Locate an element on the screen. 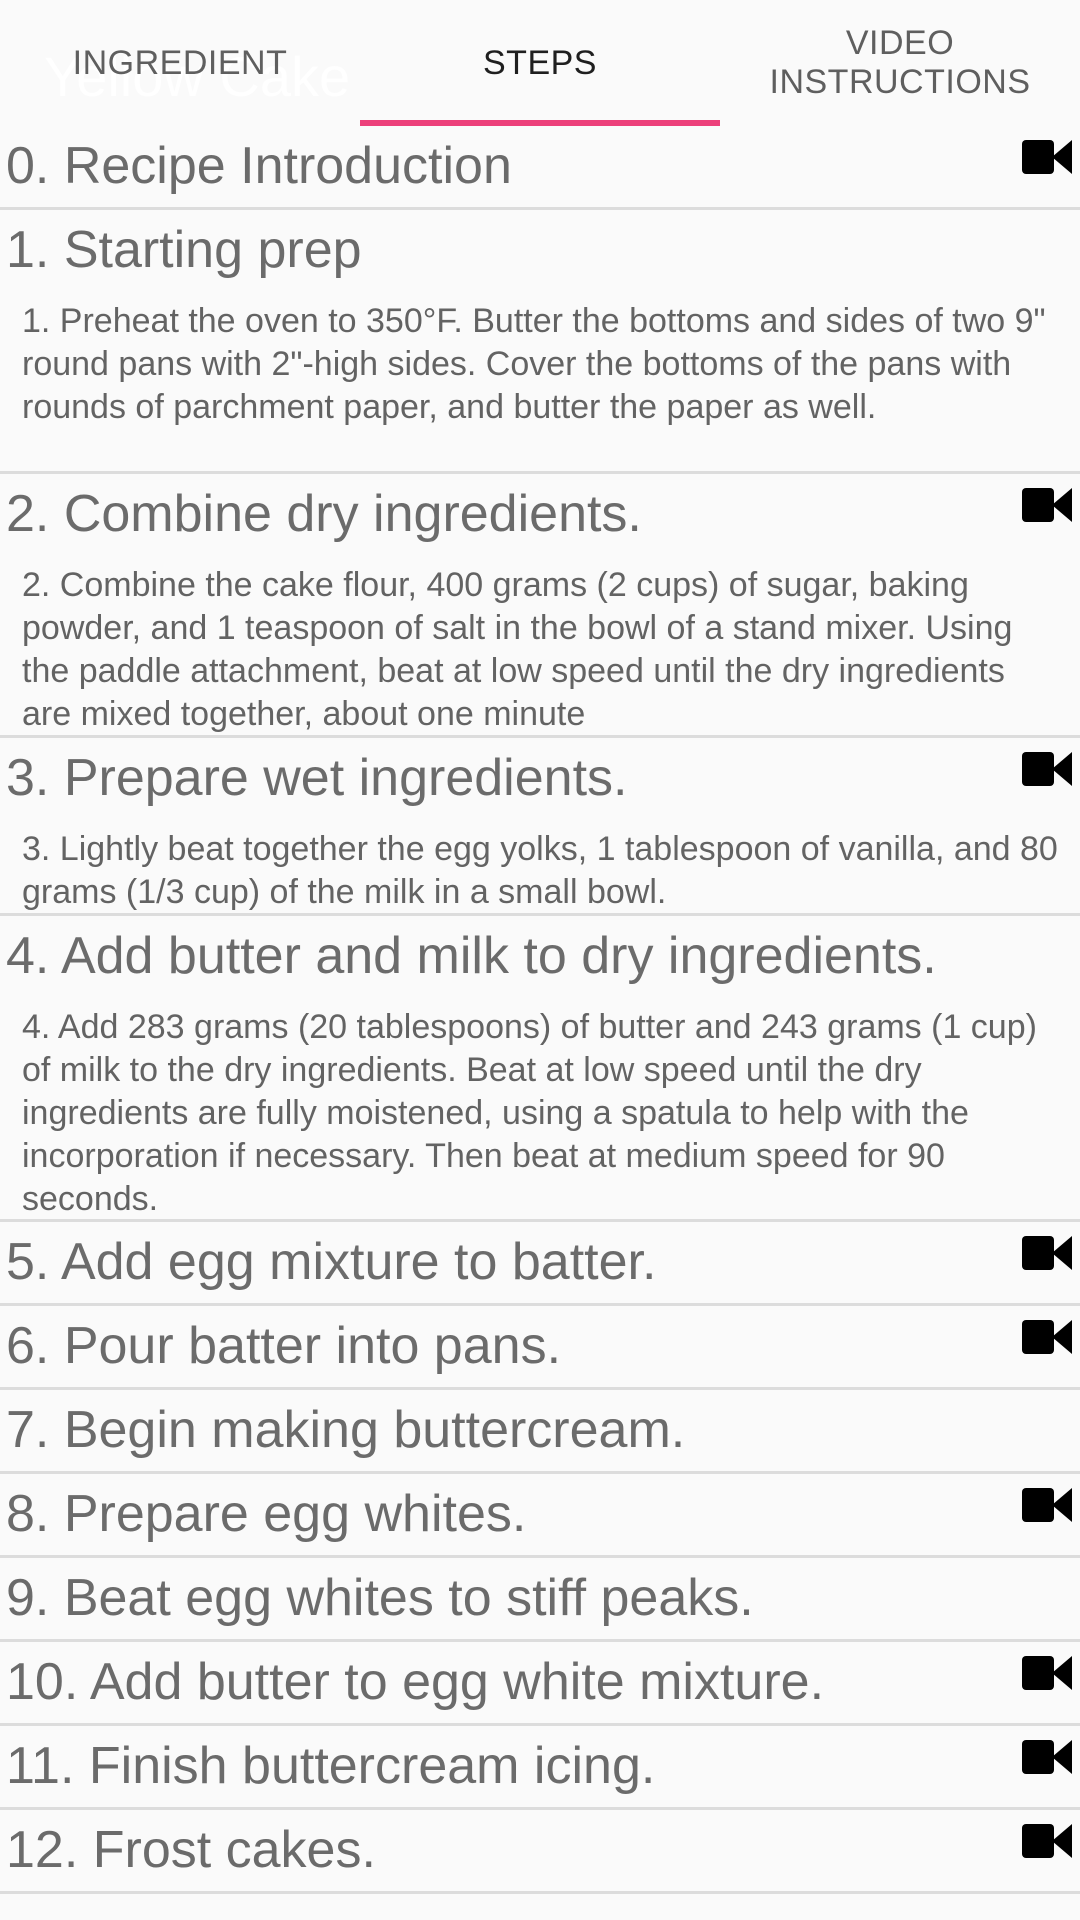 Image resolution: width=1080 pixels, height=1920 pixels. step-item: 6. Pour batter into pans. is located at coordinates (540, 1348).